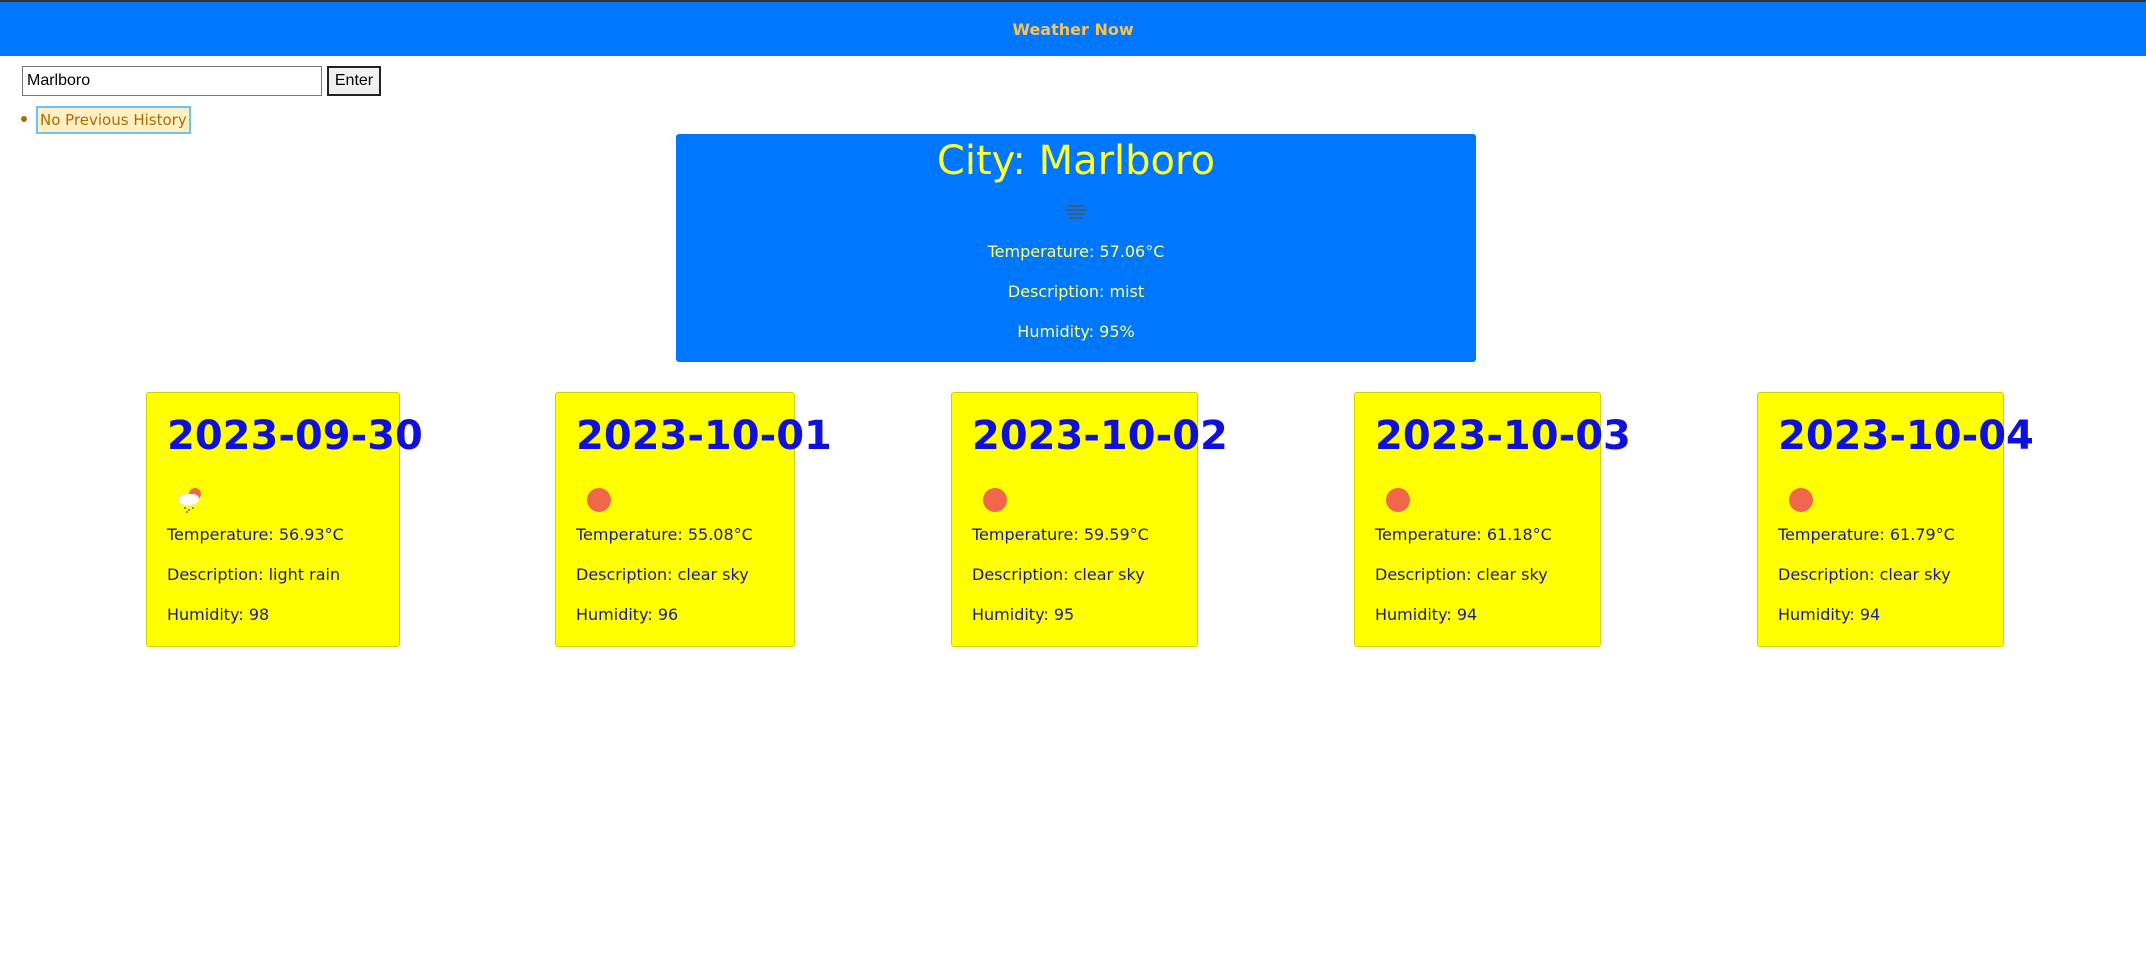 The height and width of the screenshot is (972, 2146). Describe the element at coordinates (664, 534) in the screenshot. I see `forecast-temperature: Temperature: 55.08°C` at that location.